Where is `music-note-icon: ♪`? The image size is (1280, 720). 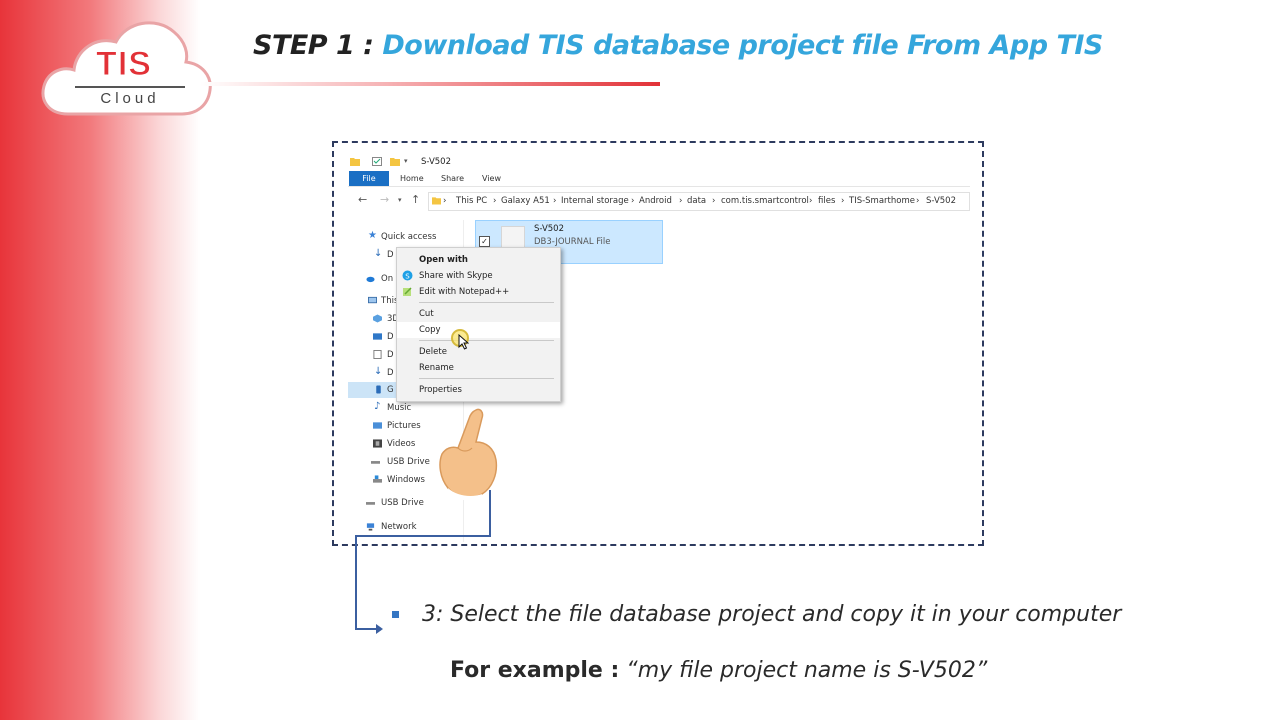 music-note-icon: ♪ is located at coordinates (377, 406).